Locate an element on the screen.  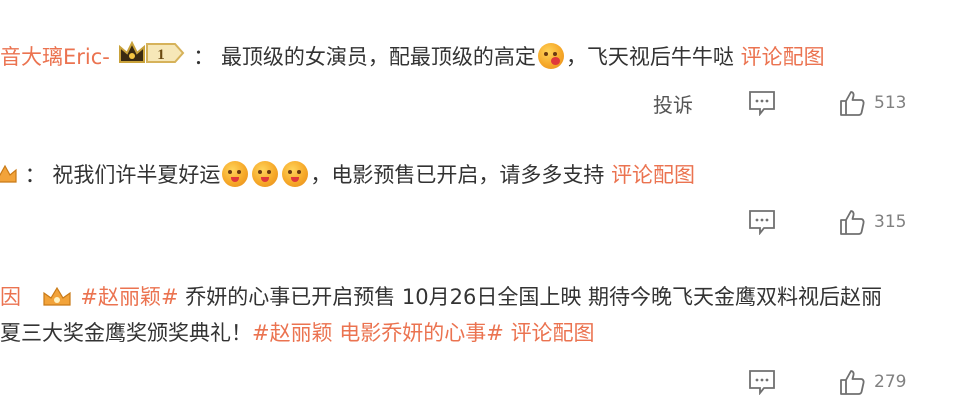
comment-text: 最顶级的女演员，配最顶级的高定 is located at coordinates (378, 57).